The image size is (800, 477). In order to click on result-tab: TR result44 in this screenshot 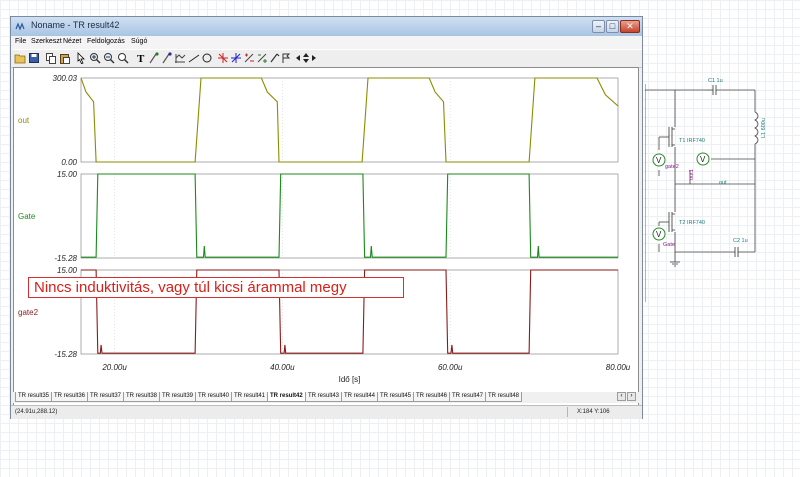, I will do `click(360, 397)`.